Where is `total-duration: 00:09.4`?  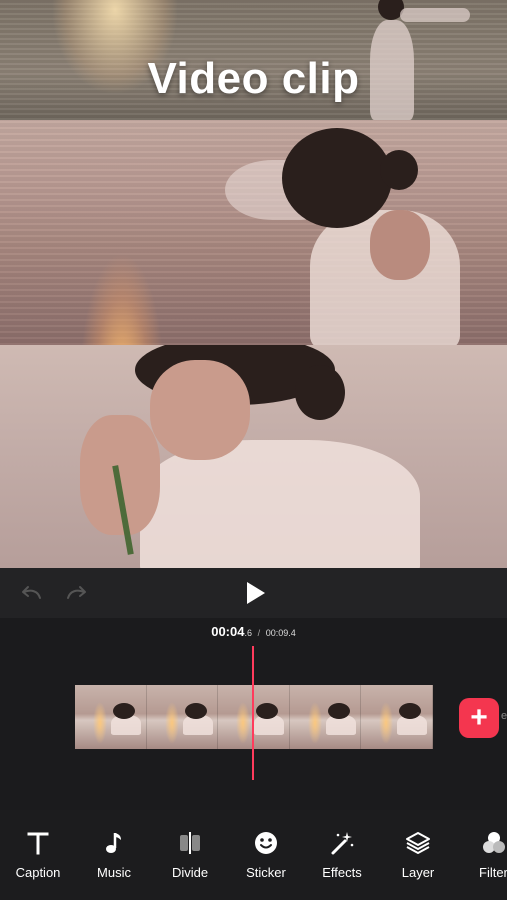
total-duration: 00:09.4 is located at coordinates (280, 633).